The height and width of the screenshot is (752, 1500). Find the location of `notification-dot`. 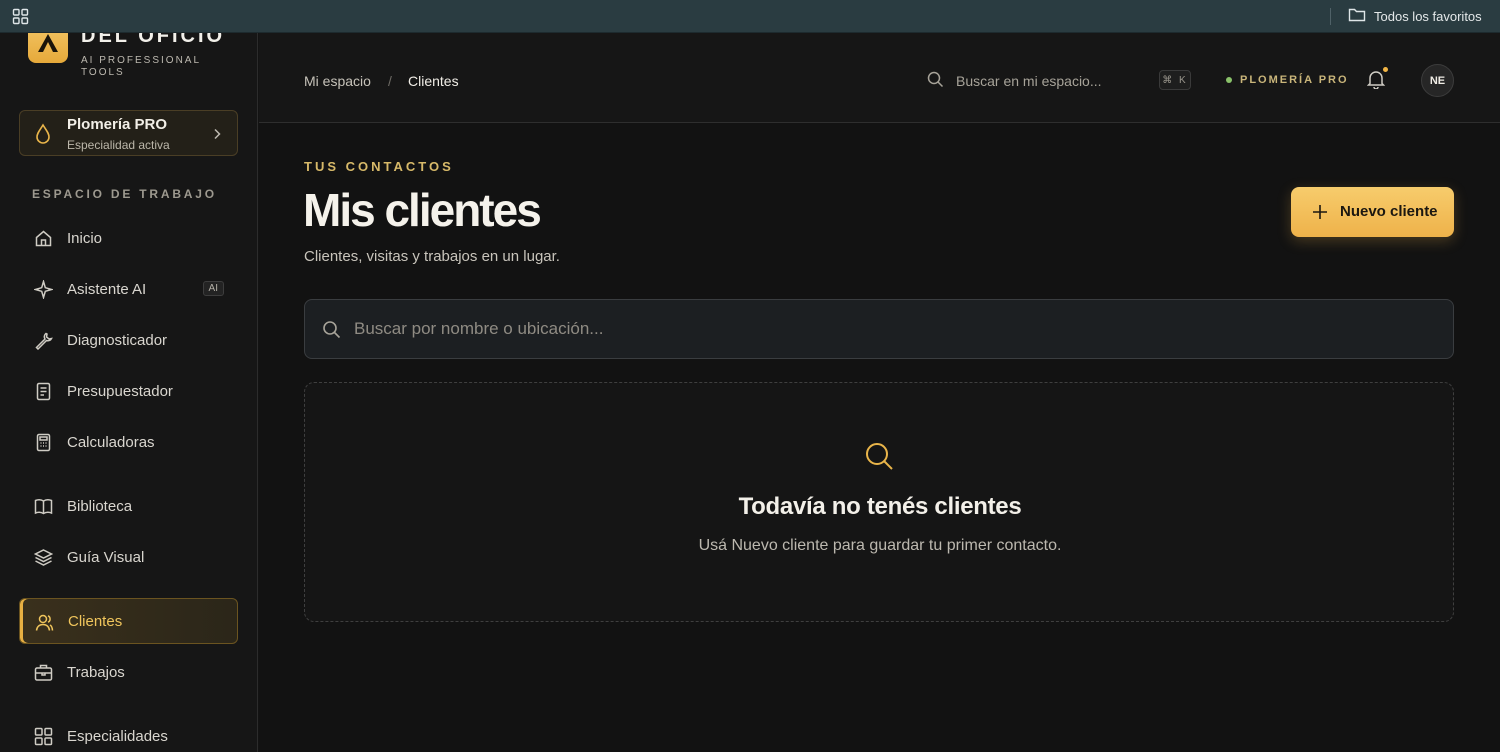

notification-dot is located at coordinates (1385, 69).